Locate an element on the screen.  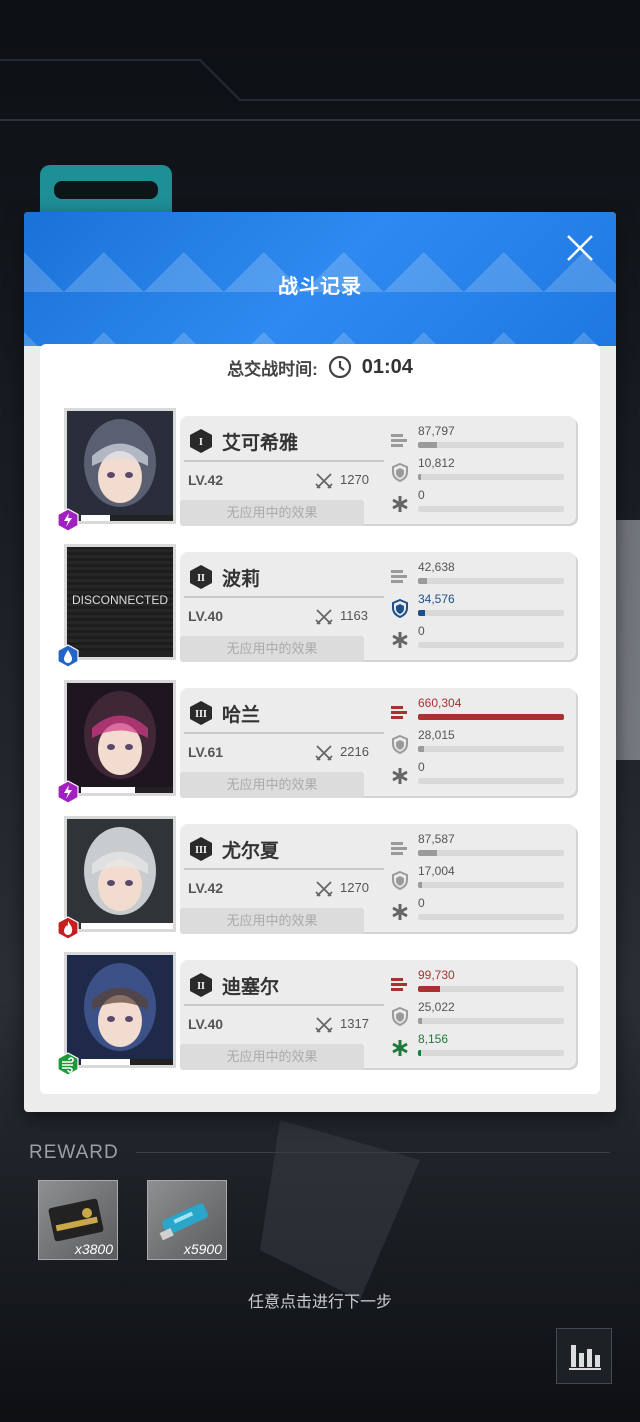
battle-time: 总交战时间: 01:04 is located at coordinates (320, 367).